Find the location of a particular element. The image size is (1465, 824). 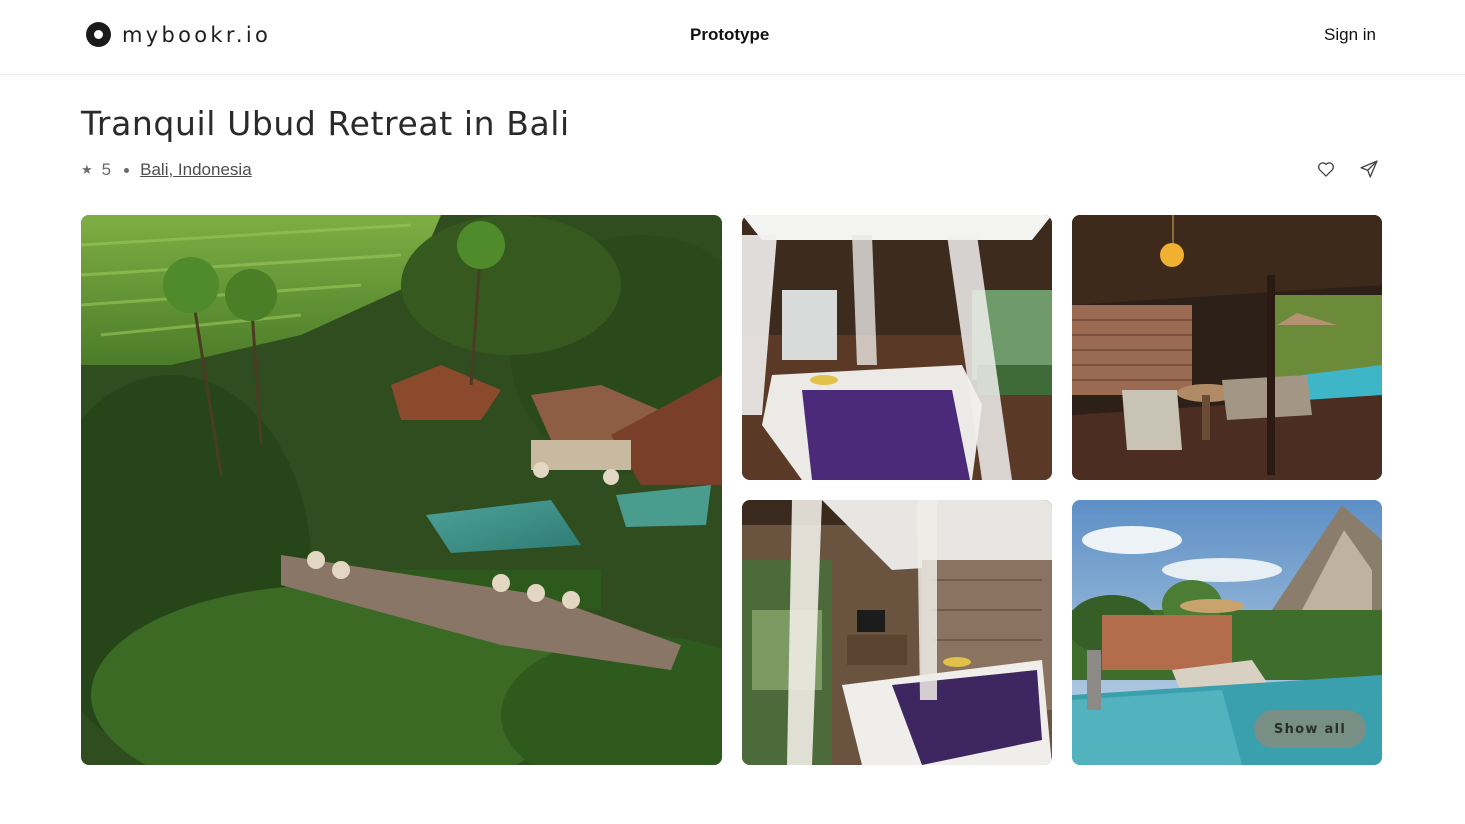

bedroom-canopy-photo is located at coordinates (897, 347).